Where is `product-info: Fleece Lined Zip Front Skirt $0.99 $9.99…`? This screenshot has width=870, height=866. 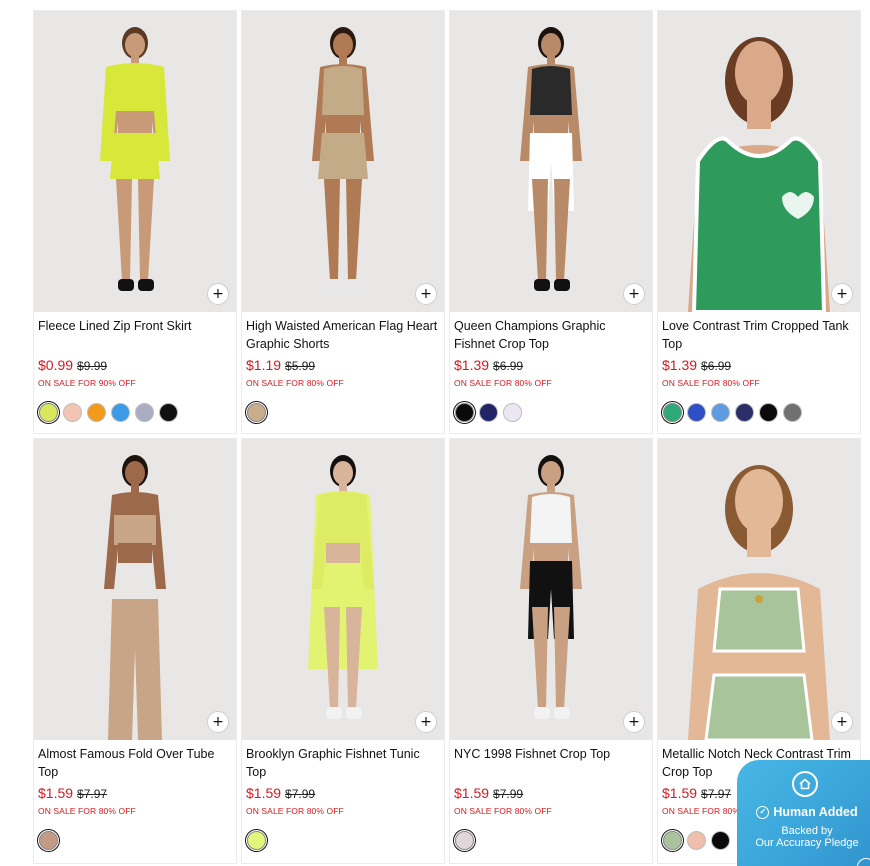 product-info: Fleece Lined Zip Front Skirt $0.99 $9.99… is located at coordinates (135, 367).